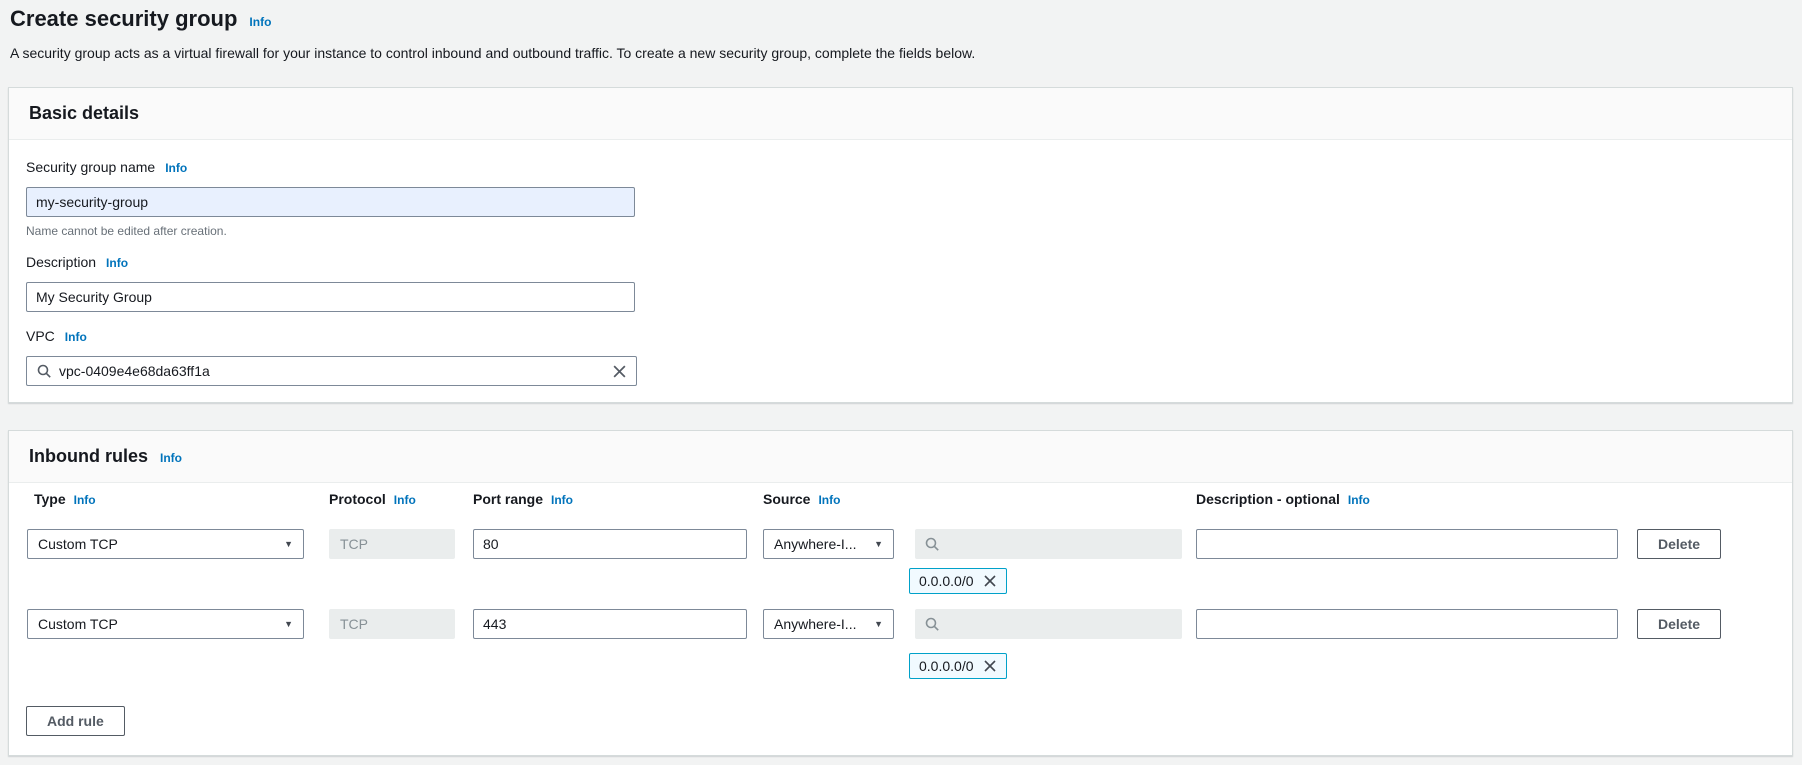 The image size is (1802, 765). What do you see at coordinates (124, 18) in the screenshot?
I see `page-title: Create security group` at bounding box center [124, 18].